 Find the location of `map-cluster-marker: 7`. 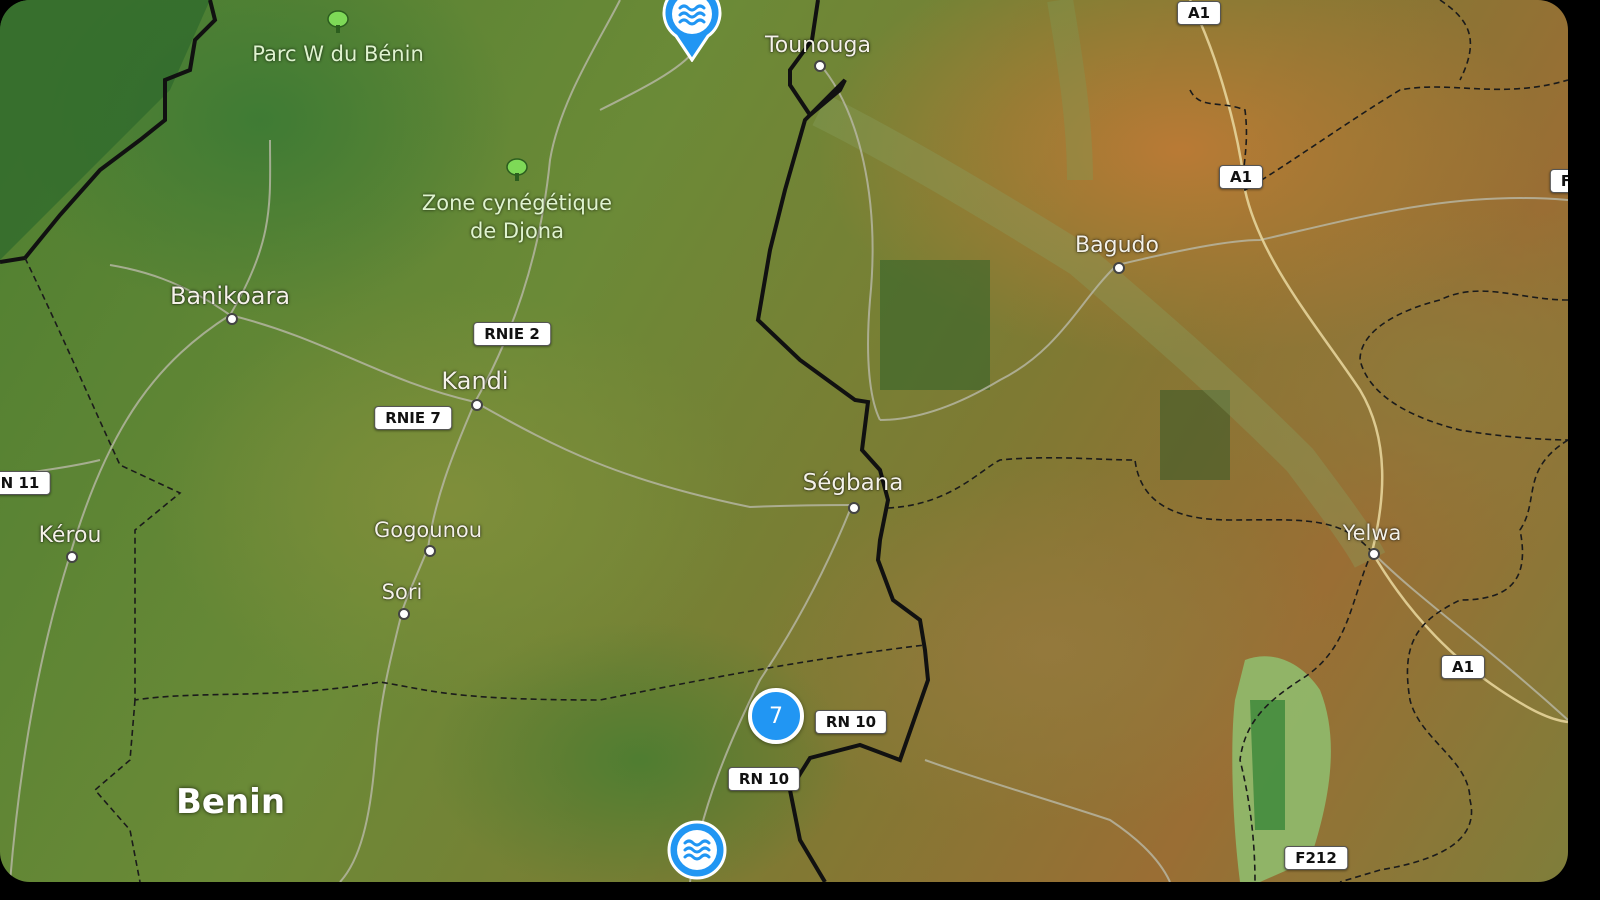

map-cluster-marker: 7 is located at coordinates (776, 716).